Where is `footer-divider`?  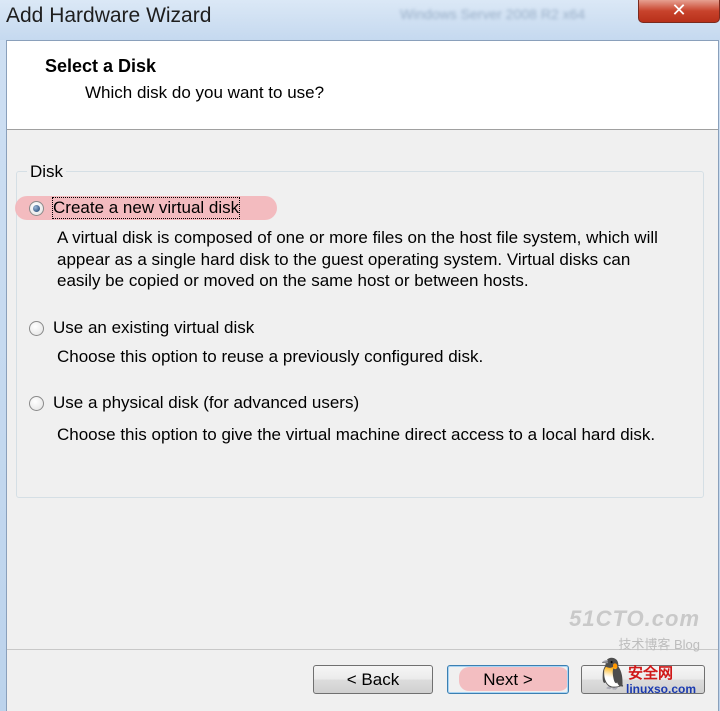
footer-divider is located at coordinates (362, 649).